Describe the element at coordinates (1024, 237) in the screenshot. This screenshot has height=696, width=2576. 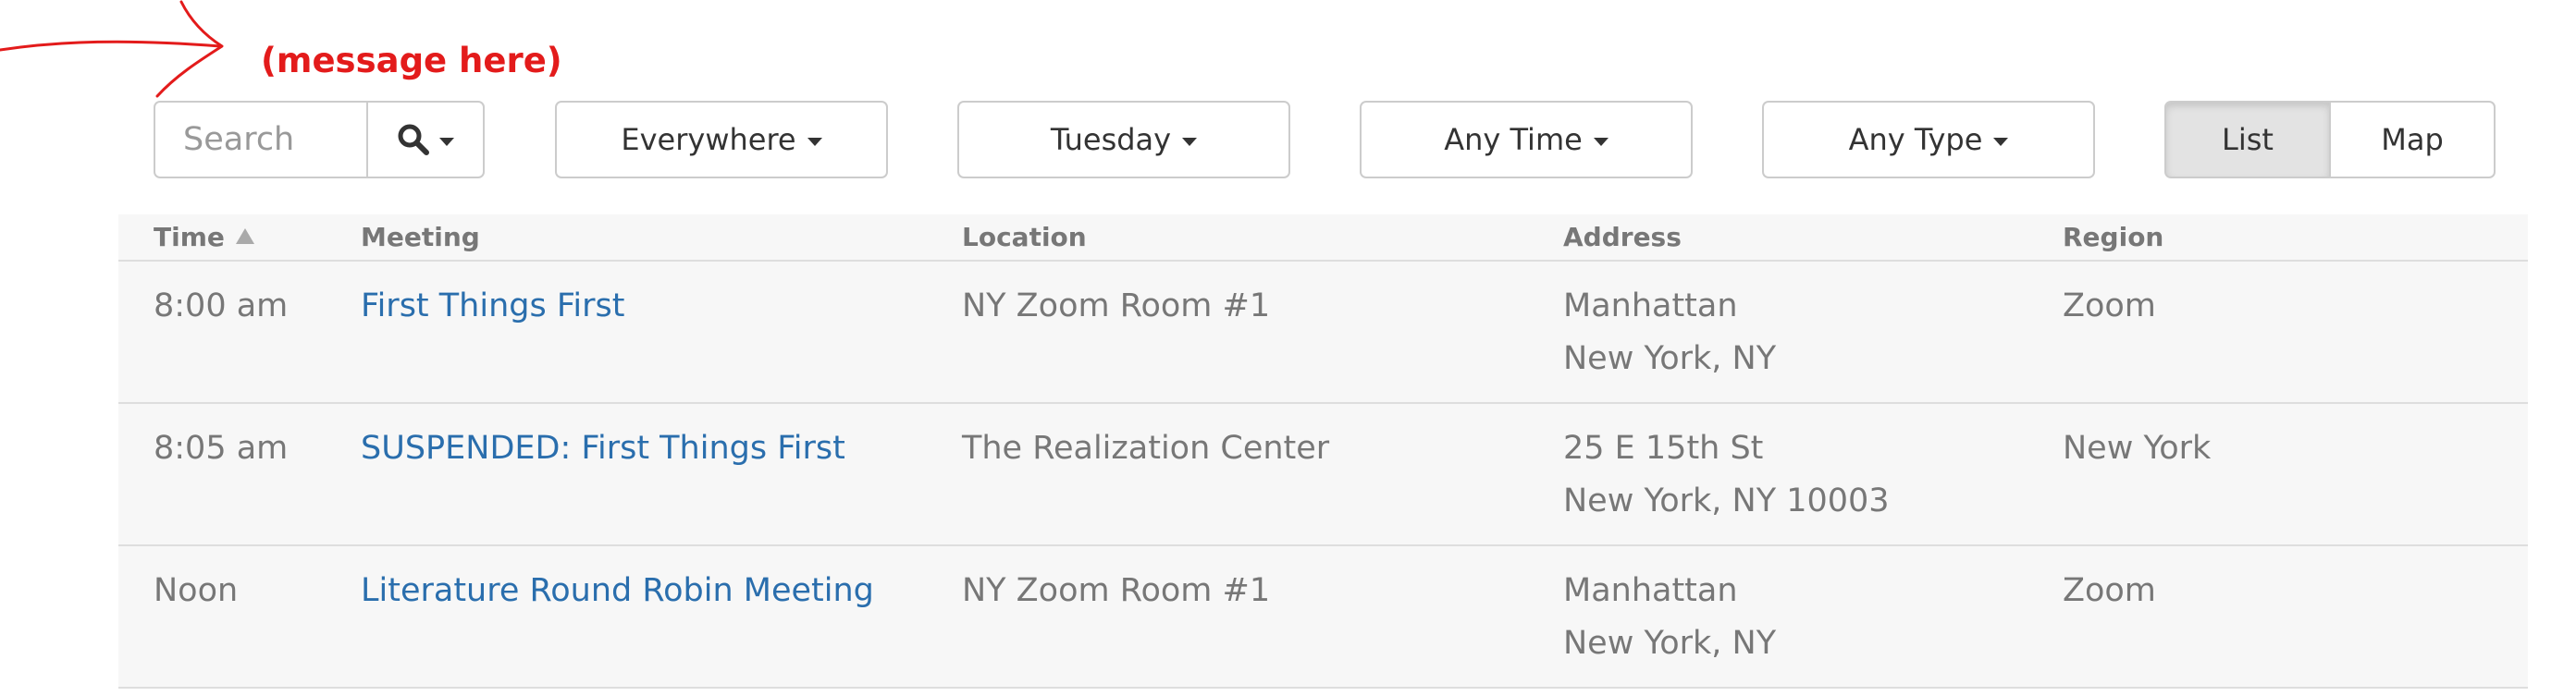
I see `column-header-location: Location` at that location.